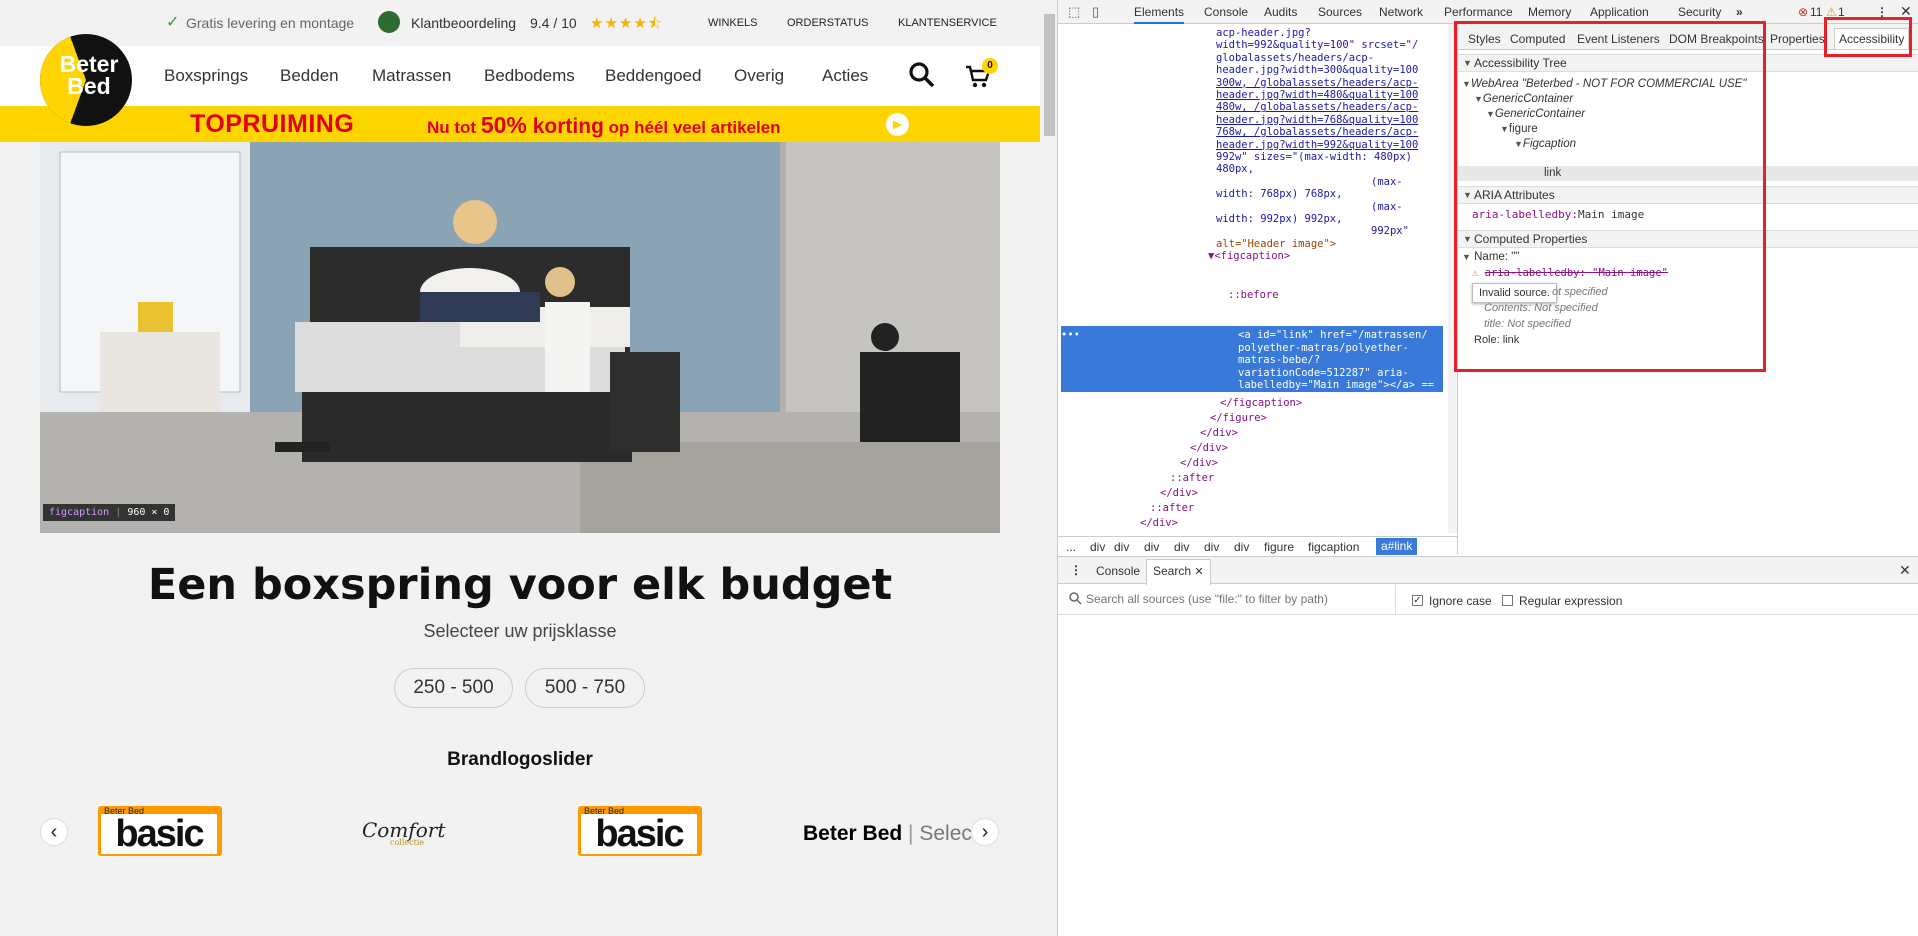 The image size is (1918, 936). Describe the element at coordinates (890, 834) in the screenshot. I see `brand-logo-select: Beter Bed | Select` at that location.